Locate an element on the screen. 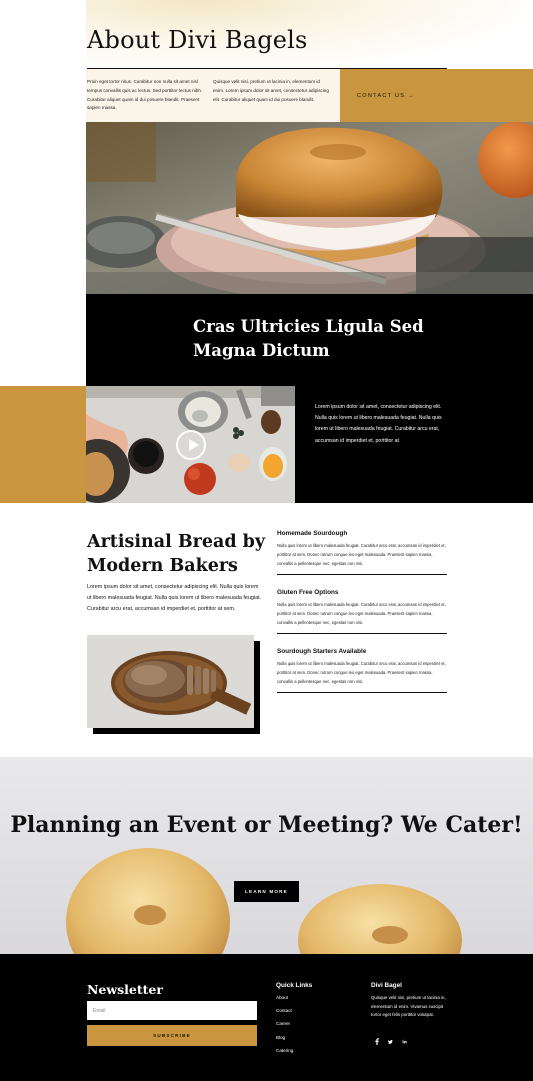  catering-title: Planning an Event or Meeting? We Cater! is located at coordinates (266, 825).